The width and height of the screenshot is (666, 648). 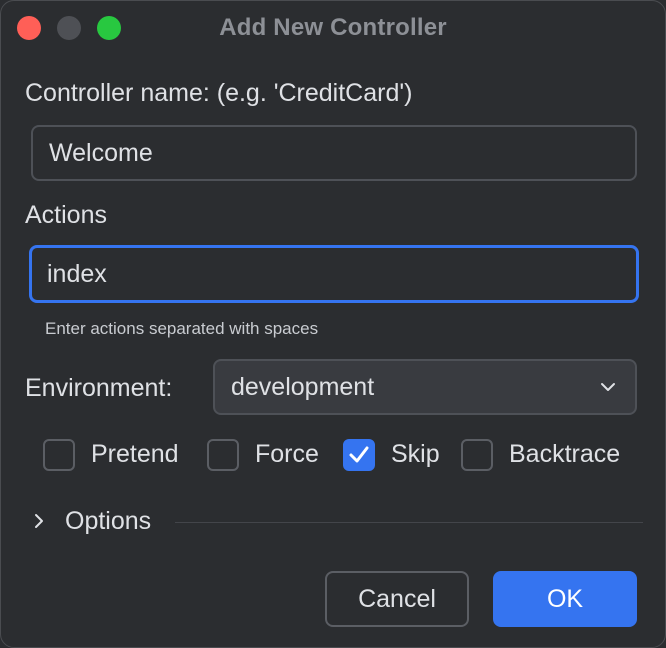 What do you see at coordinates (66, 215) in the screenshot?
I see `actions-label: Actions` at bounding box center [66, 215].